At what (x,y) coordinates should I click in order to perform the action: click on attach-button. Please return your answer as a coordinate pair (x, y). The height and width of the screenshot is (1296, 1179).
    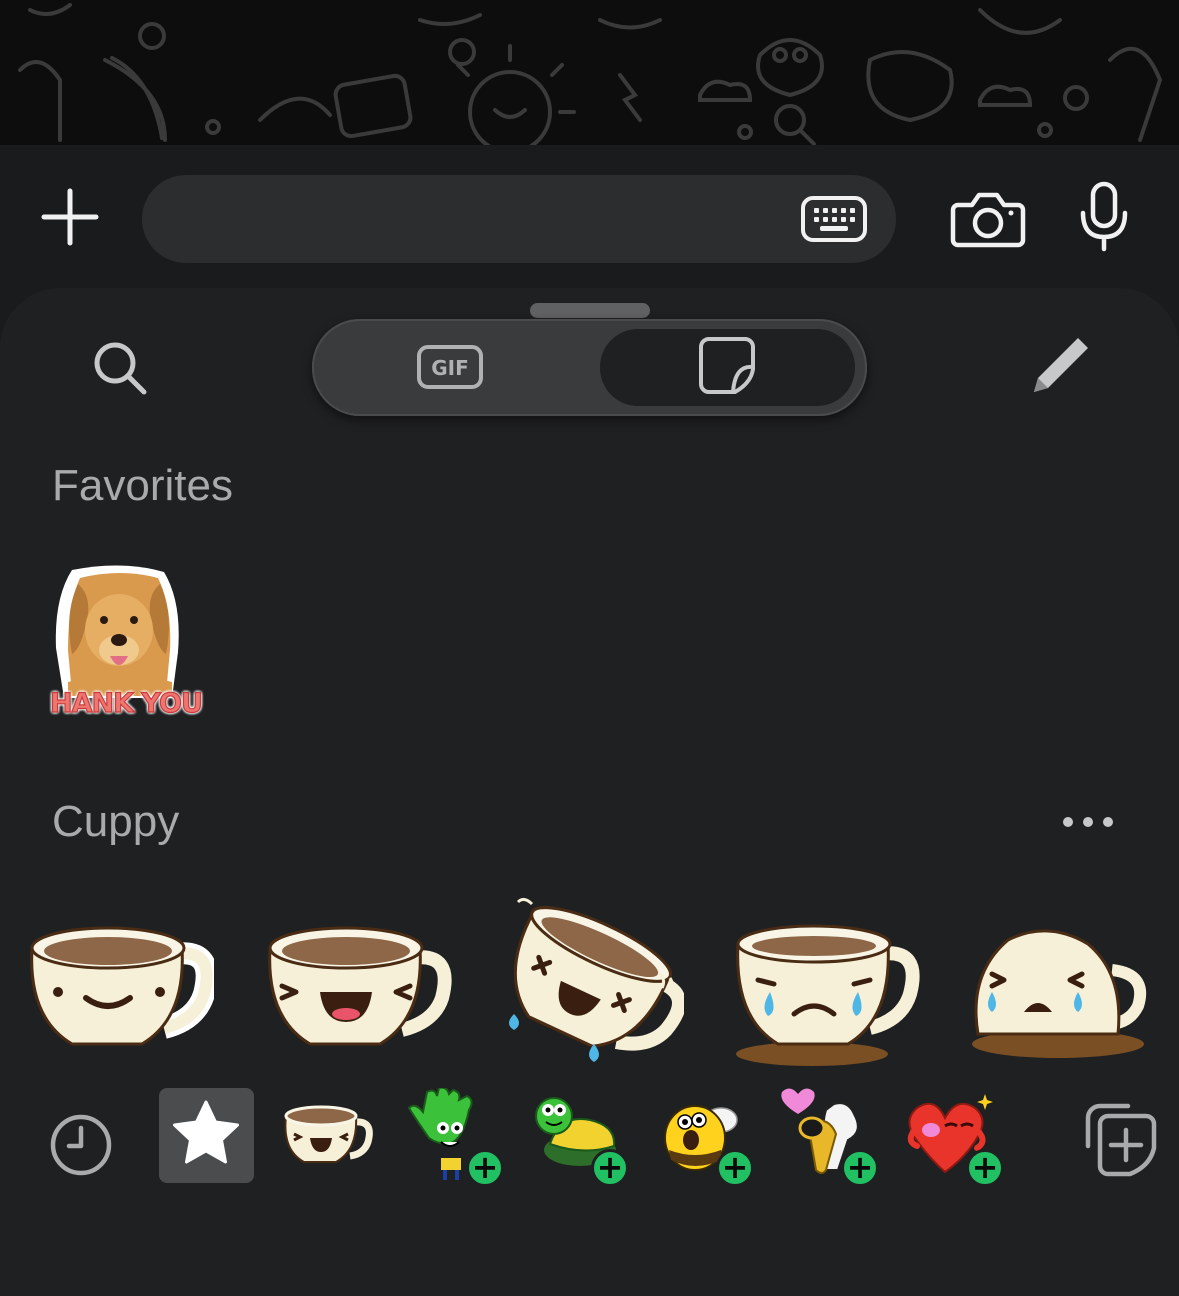
    Looking at the image, I should click on (70, 217).